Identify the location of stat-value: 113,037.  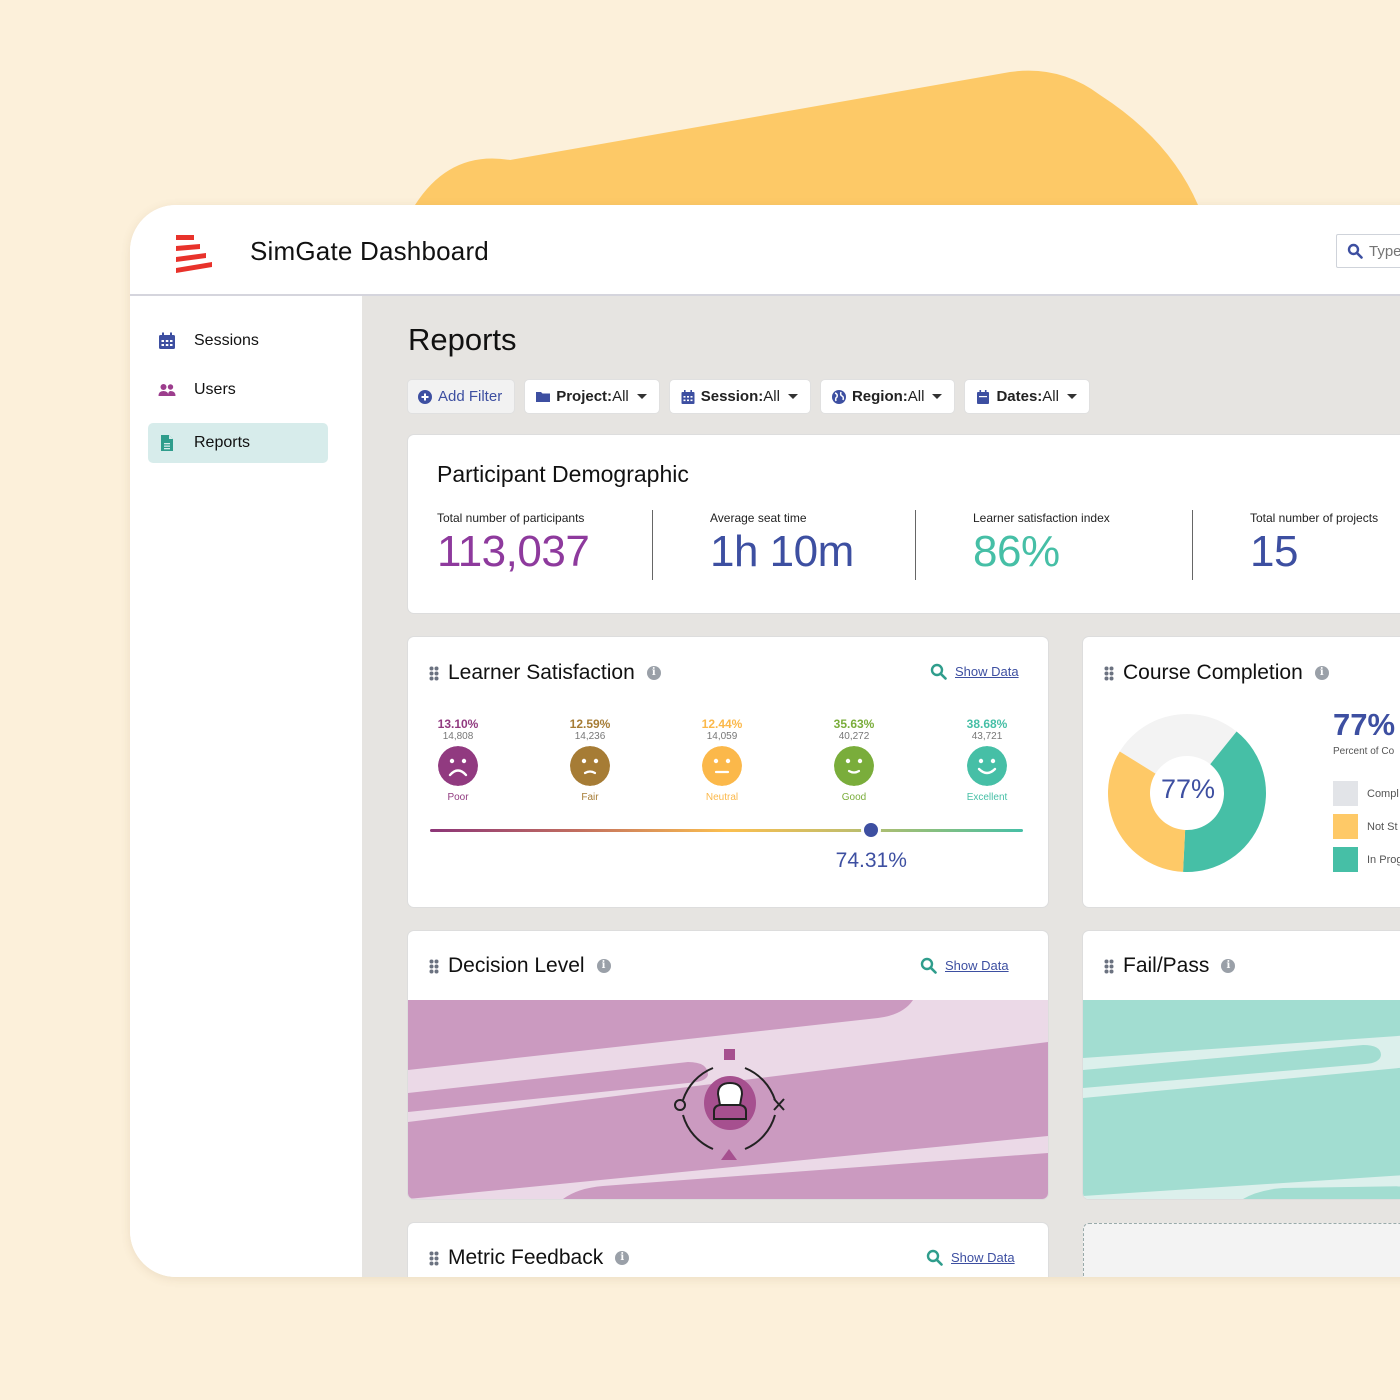
(513, 551).